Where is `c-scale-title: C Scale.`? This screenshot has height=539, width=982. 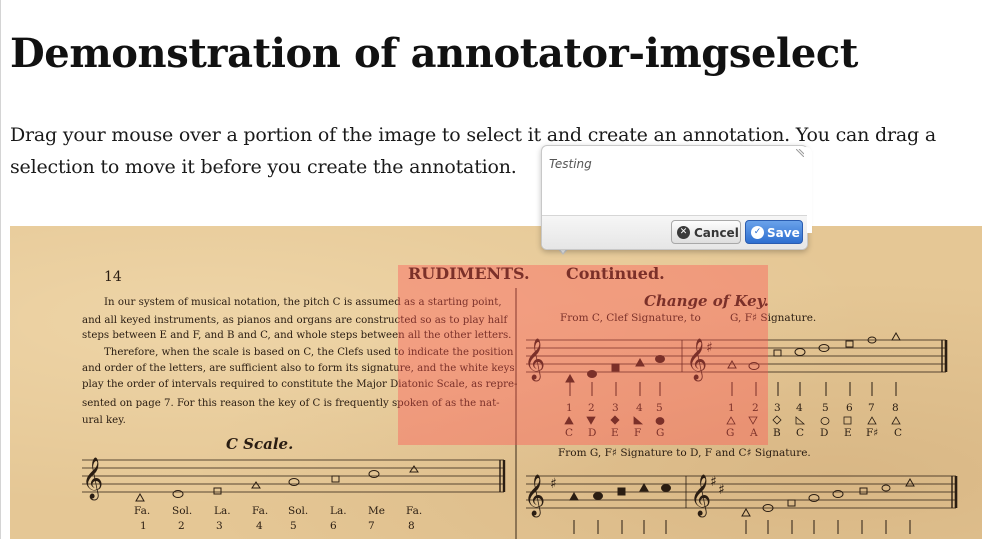
c-scale-title: C Scale. is located at coordinates (259, 444).